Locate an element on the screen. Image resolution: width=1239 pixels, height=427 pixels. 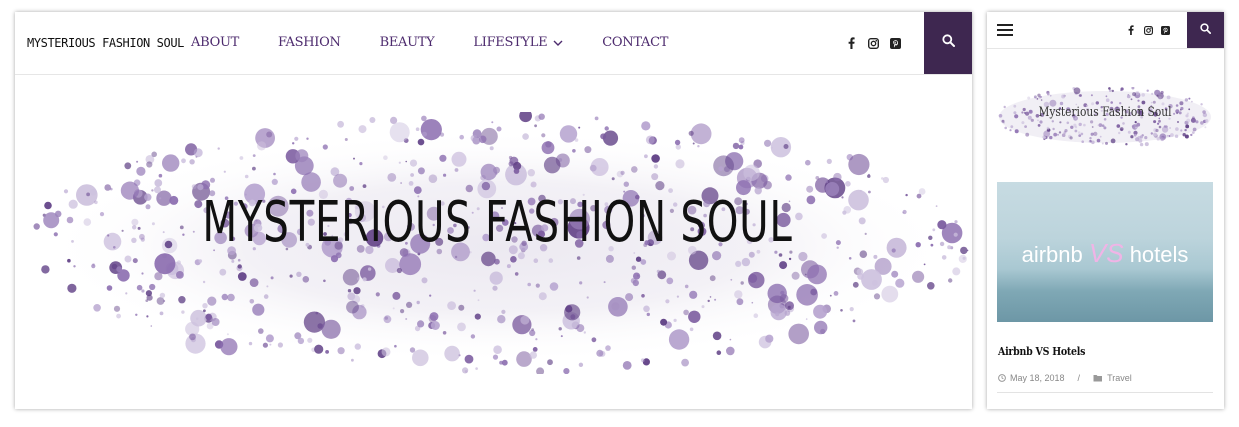
mobile-search-button is located at coordinates (1205, 30).